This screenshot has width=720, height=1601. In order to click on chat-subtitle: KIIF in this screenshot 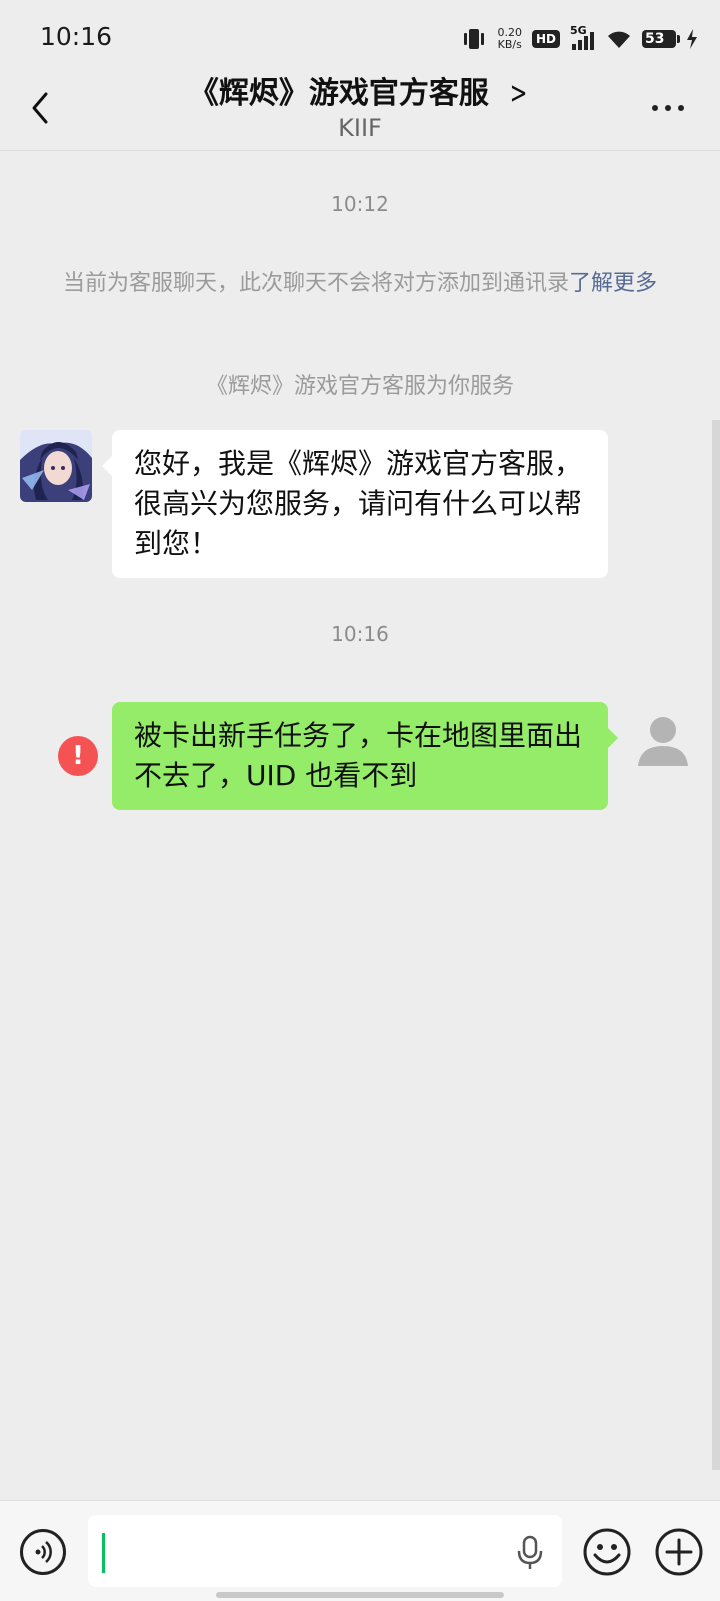, I will do `click(360, 128)`.